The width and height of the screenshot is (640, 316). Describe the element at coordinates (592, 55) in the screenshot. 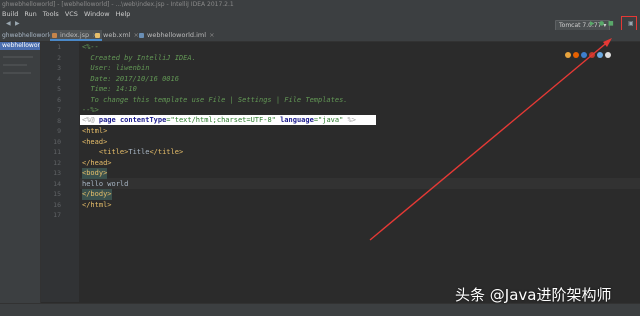

I see `opera-icon` at that location.